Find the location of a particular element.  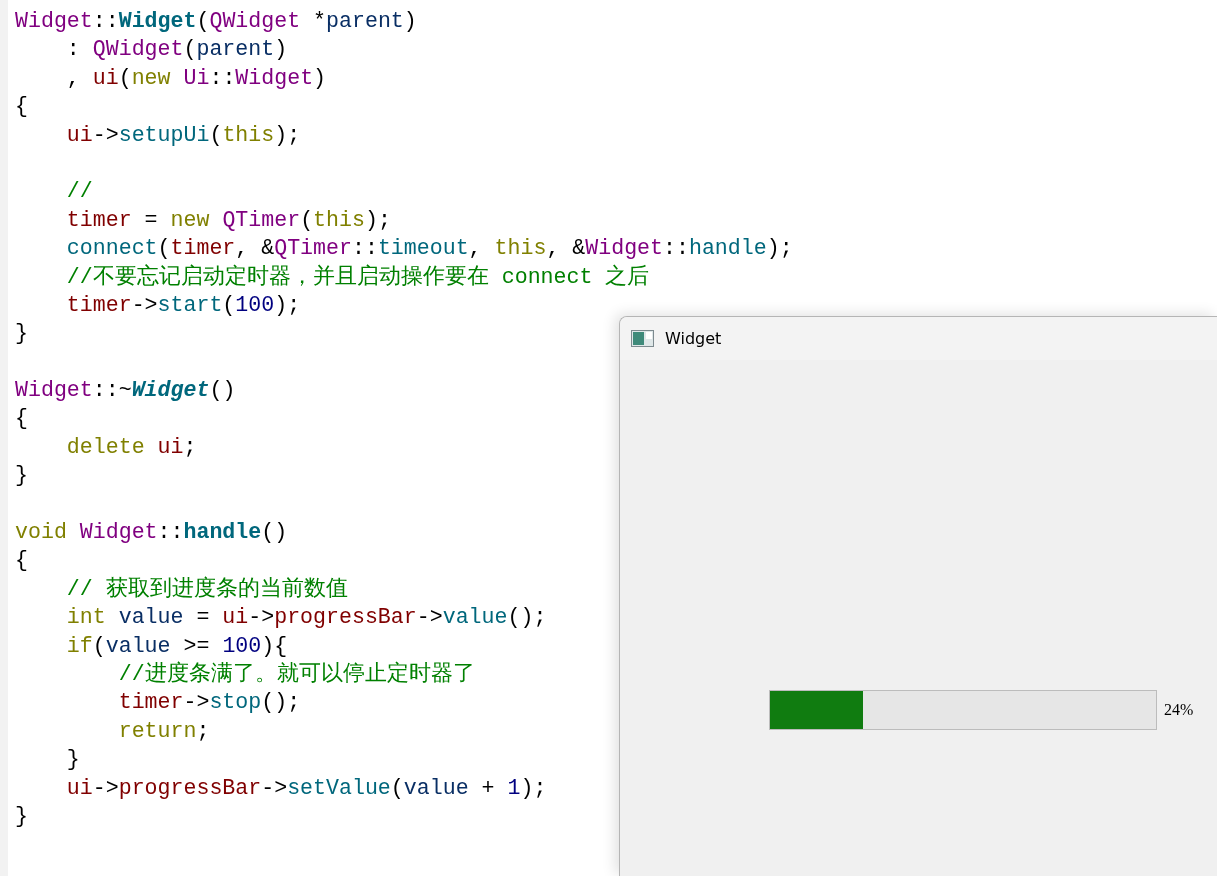

code-comment: // 获取到进度条的当前数值 is located at coordinates (206, 589).